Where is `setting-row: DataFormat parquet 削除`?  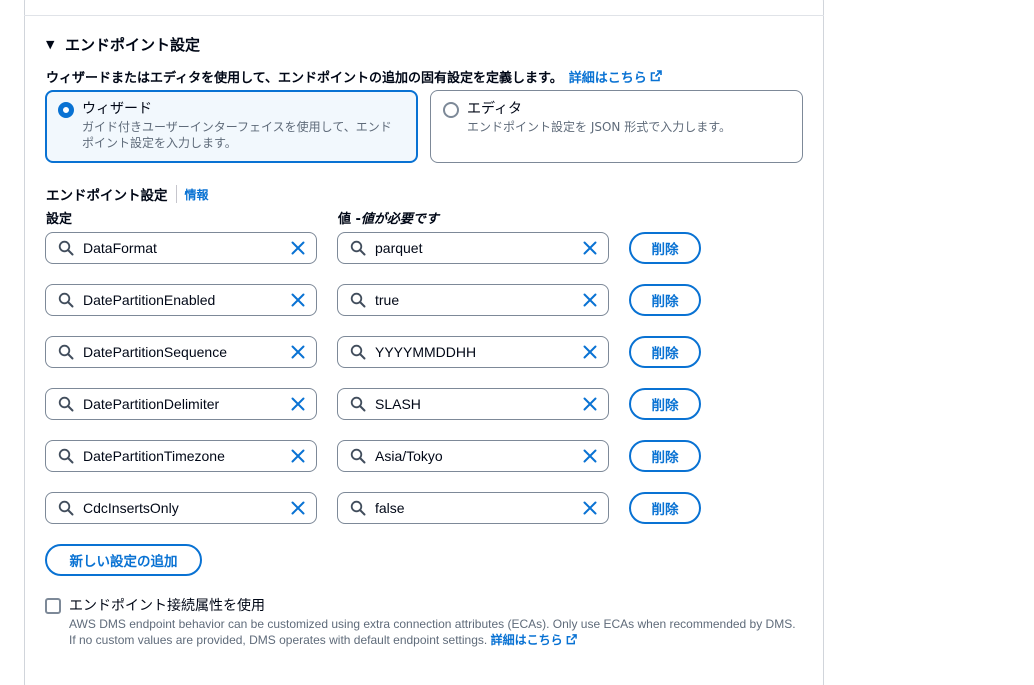
setting-row: DataFormat parquet 削除 is located at coordinates (375, 248).